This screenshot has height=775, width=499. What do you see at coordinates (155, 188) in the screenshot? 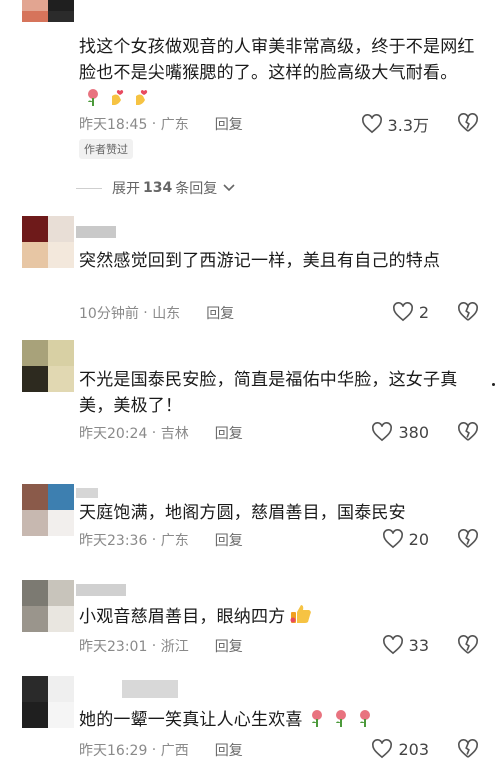
I see `expand-replies-button: 展开 134 条回复` at bounding box center [155, 188].